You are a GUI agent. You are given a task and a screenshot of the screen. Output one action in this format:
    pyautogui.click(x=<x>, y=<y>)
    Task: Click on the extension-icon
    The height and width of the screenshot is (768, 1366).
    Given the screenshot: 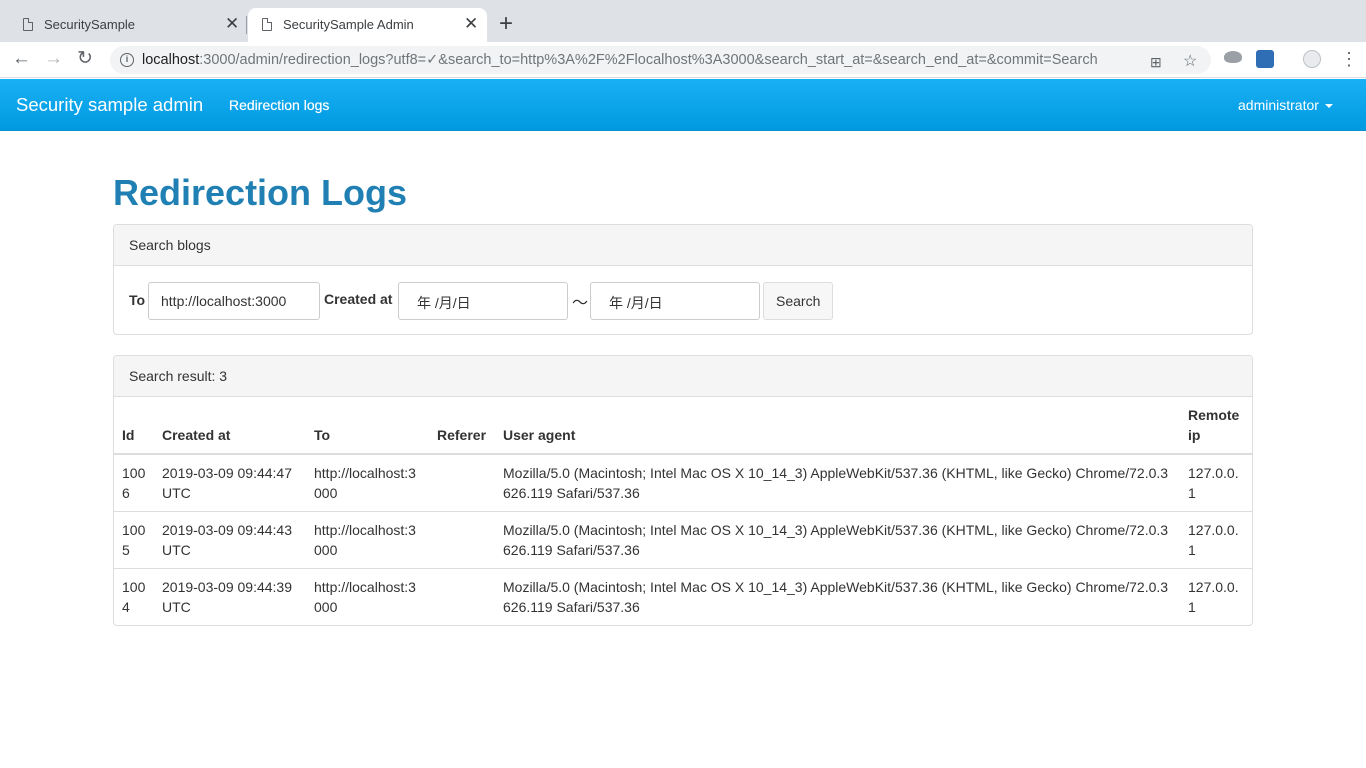 What is the action you would take?
    pyautogui.click(x=1265, y=59)
    